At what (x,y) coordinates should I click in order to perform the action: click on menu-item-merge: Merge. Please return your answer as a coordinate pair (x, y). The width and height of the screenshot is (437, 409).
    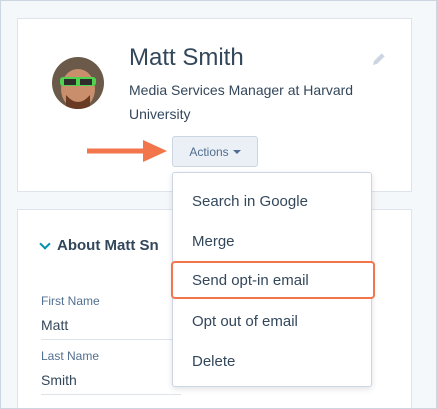
    Looking at the image, I should click on (272, 241).